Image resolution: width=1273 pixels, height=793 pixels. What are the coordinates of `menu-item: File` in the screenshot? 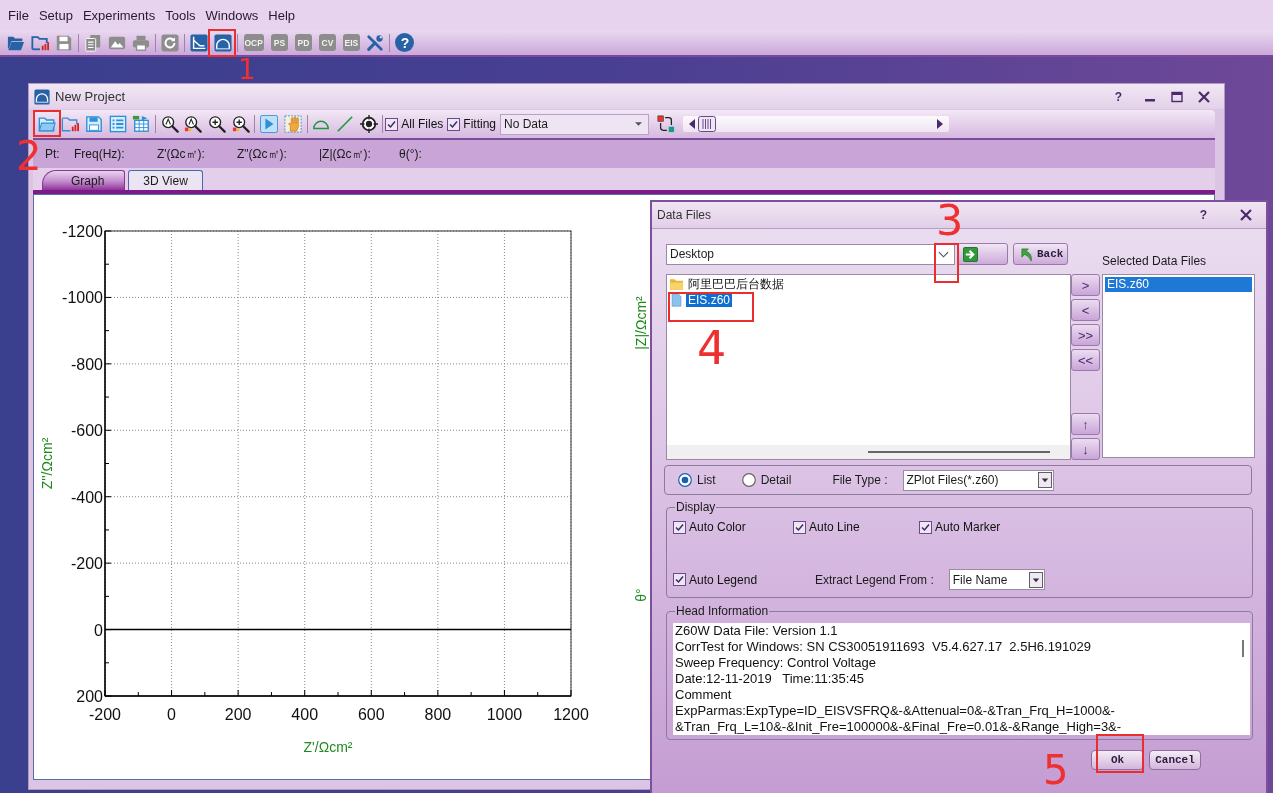 It's located at (18, 15).